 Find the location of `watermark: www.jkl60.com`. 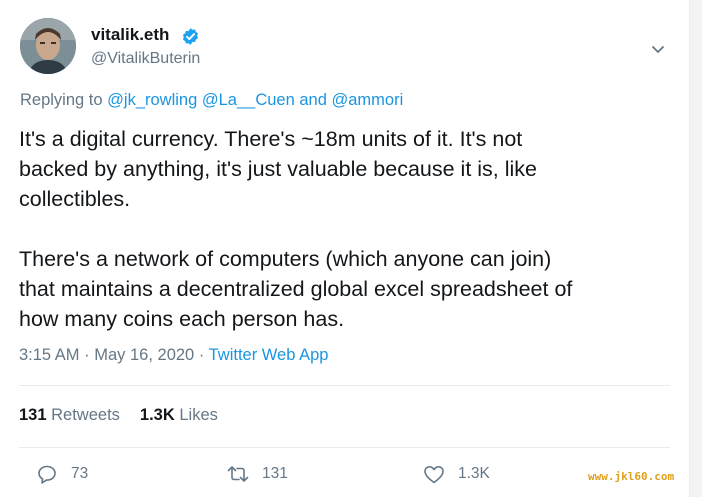

watermark: www.jkl60.com is located at coordinates (631, 476).